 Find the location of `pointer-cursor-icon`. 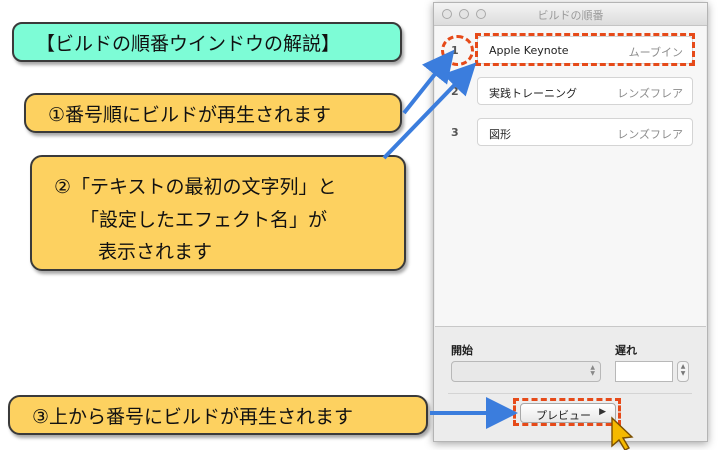

pointer-cursor-icon is located at coordinates (622, 433).